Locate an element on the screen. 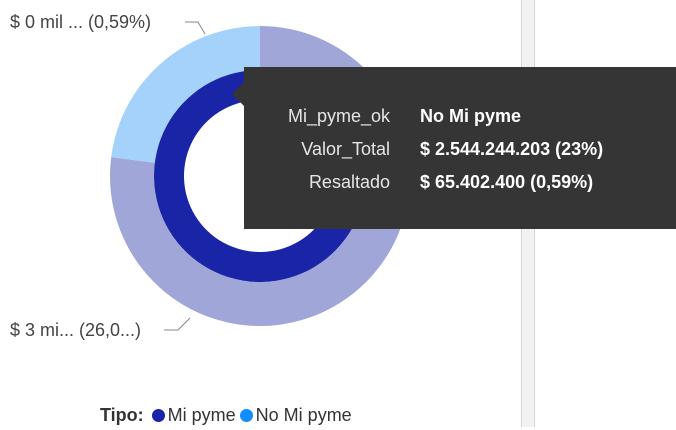 Image resolution: width=676 pixels, height=430 pixels. tooltip-row: Resaltado $ 65.402.400 (0,59%) is located at coordinates (460, 182).